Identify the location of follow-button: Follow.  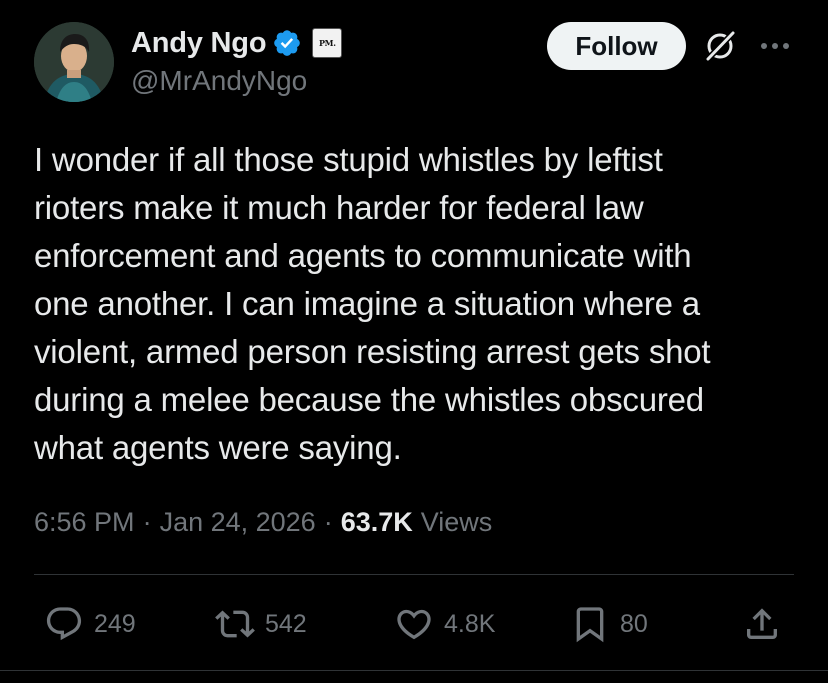
(616, 46).